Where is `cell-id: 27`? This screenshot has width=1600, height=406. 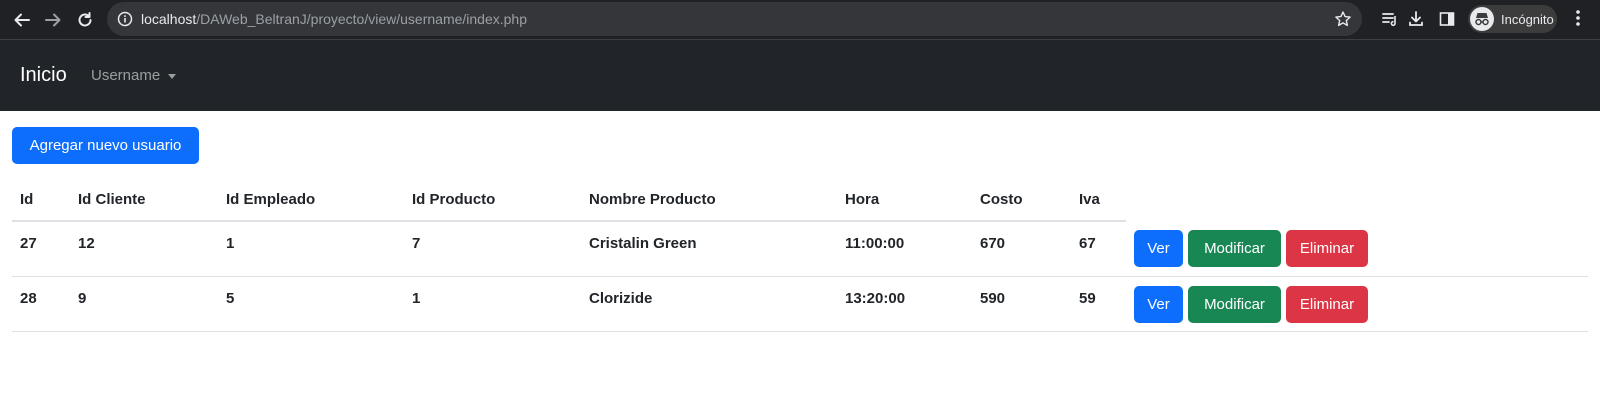
cell-id: 27 is located at coordinates (41, 249).